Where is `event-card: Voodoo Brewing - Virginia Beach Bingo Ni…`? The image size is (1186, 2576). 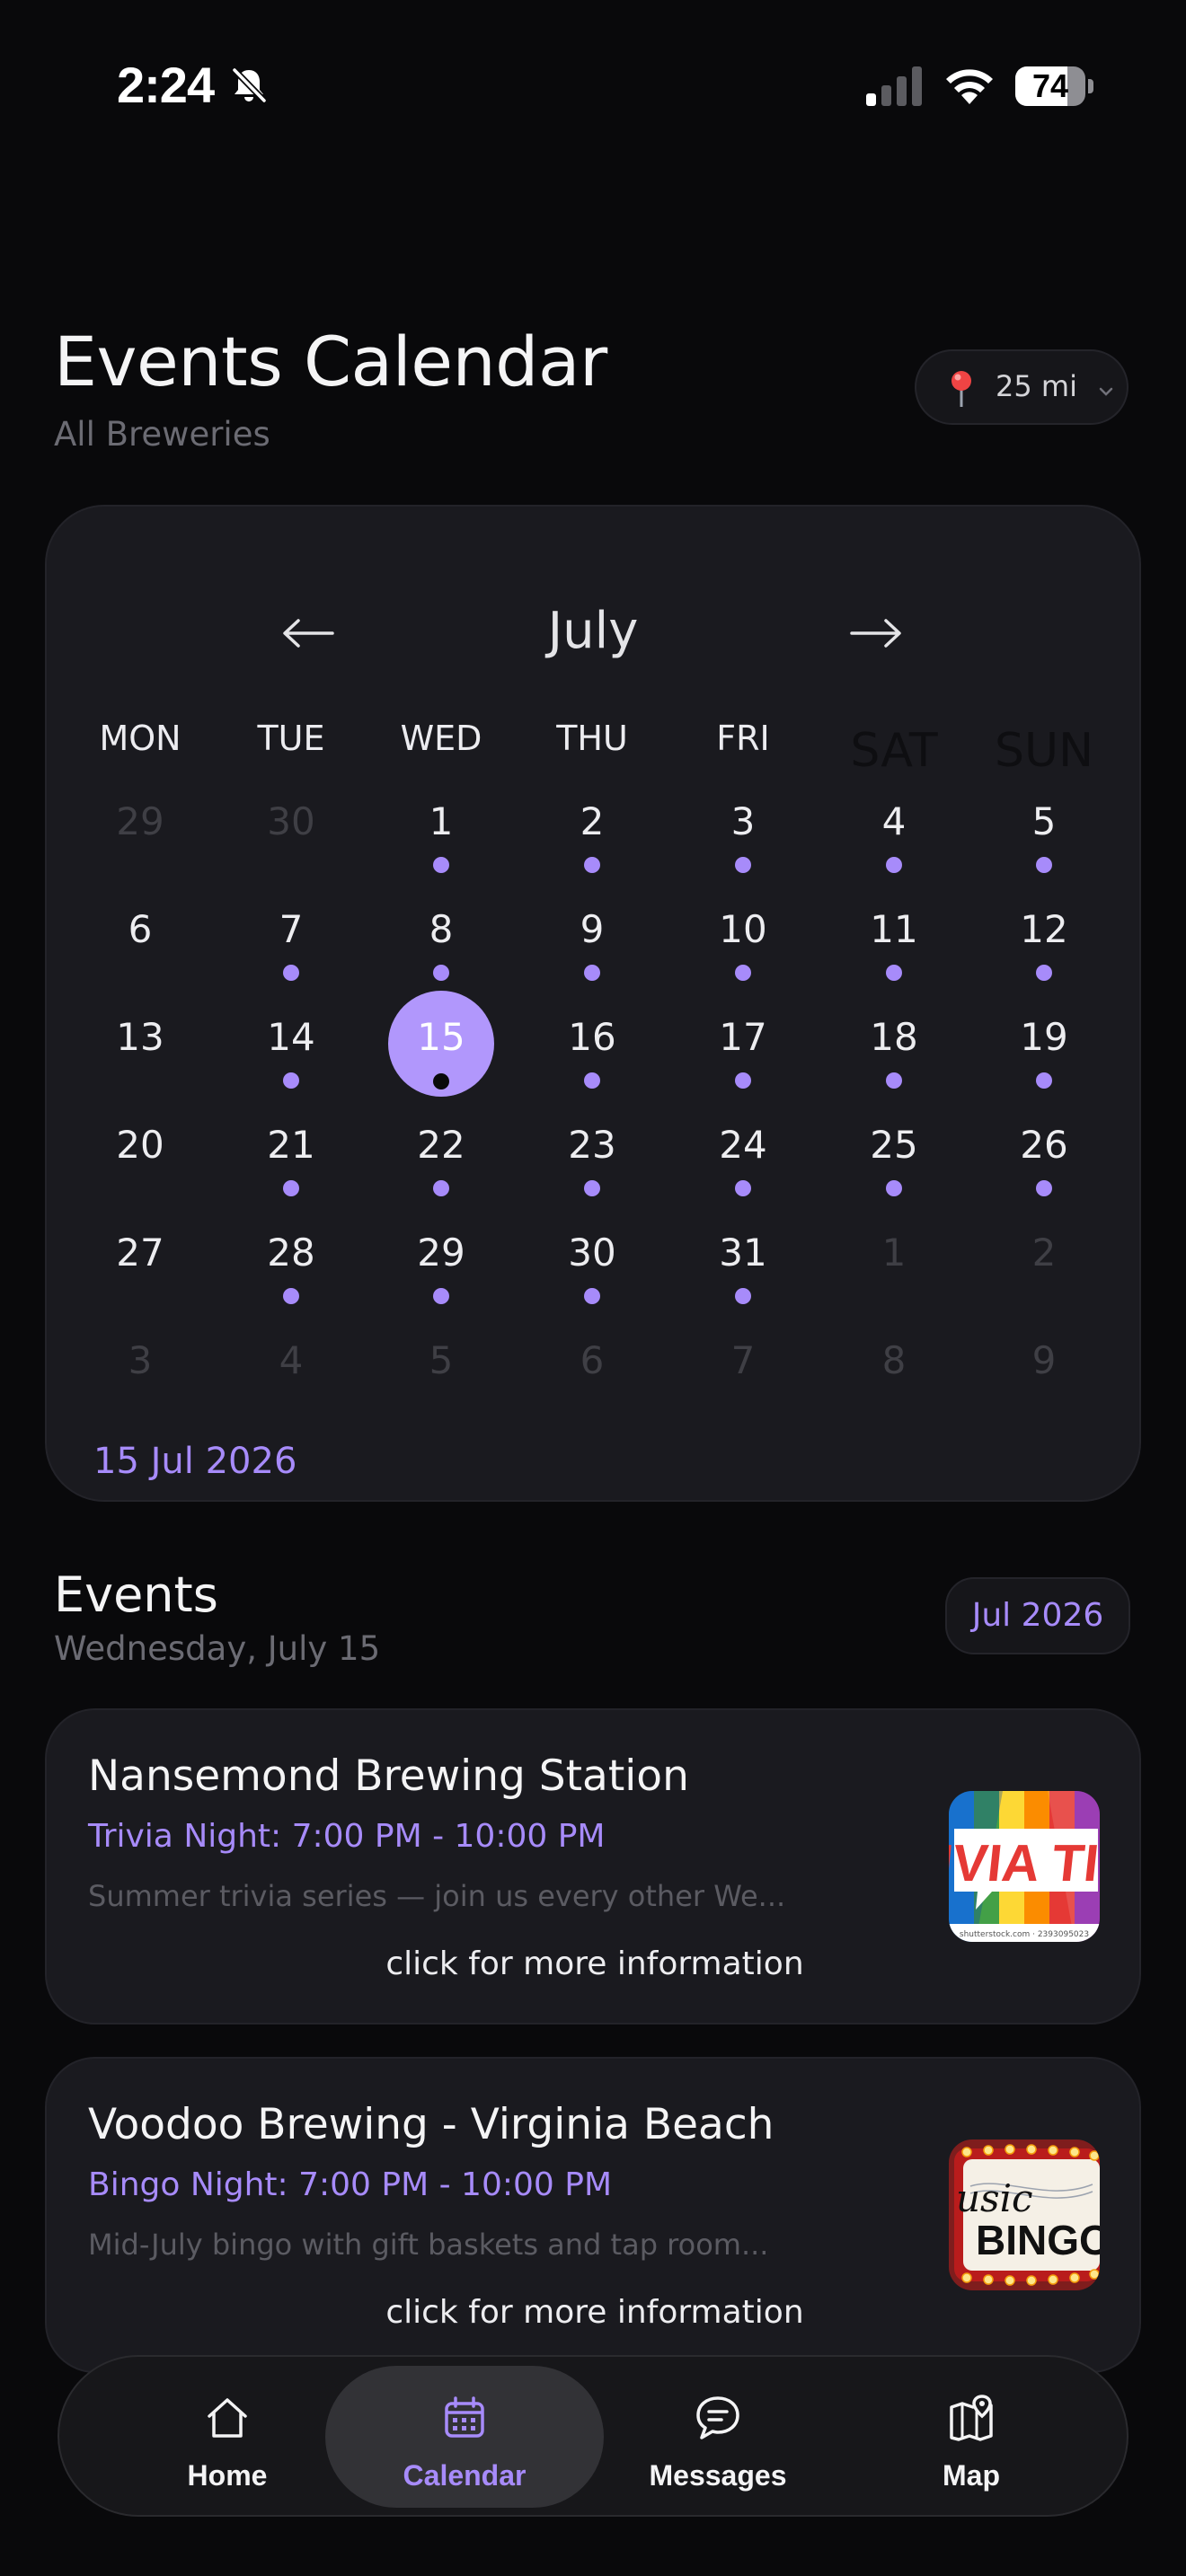 event-card: Voodoo Brewing - Virginia Beach Bingo Ni… is located at coordinates (593, 2215).